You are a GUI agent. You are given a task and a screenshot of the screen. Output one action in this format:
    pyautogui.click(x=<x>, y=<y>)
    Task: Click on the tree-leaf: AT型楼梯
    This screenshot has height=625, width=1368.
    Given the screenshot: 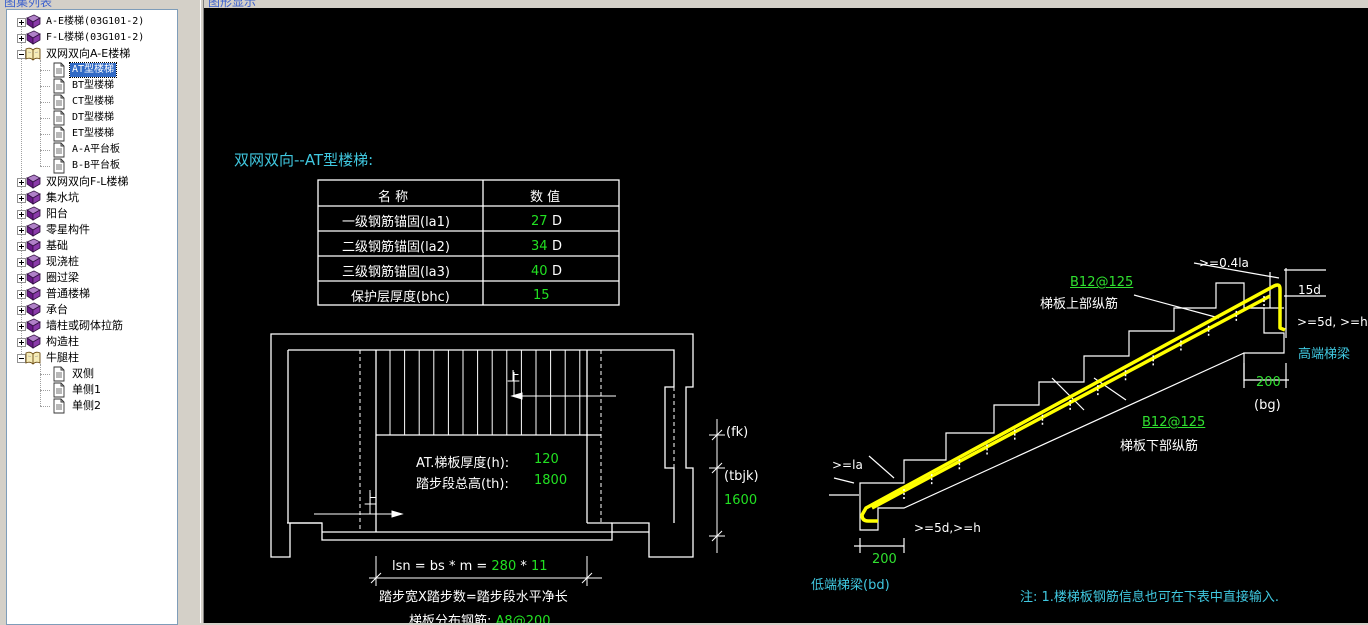 What is the action you would take?
    pyautogui.click(x=84, y=70)
    